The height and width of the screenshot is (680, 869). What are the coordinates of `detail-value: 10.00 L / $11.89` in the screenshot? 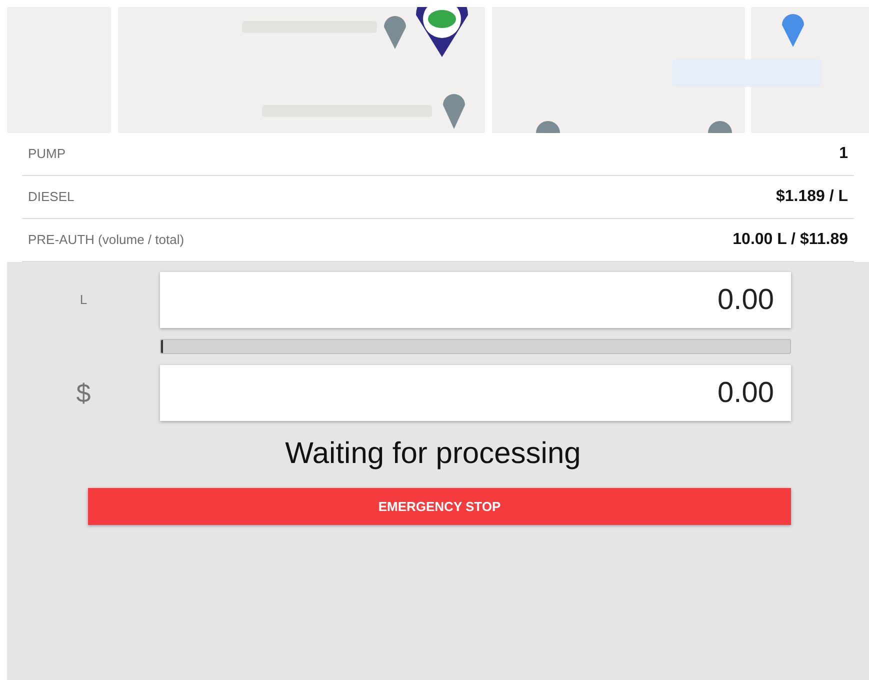 It's located at (790, 240).